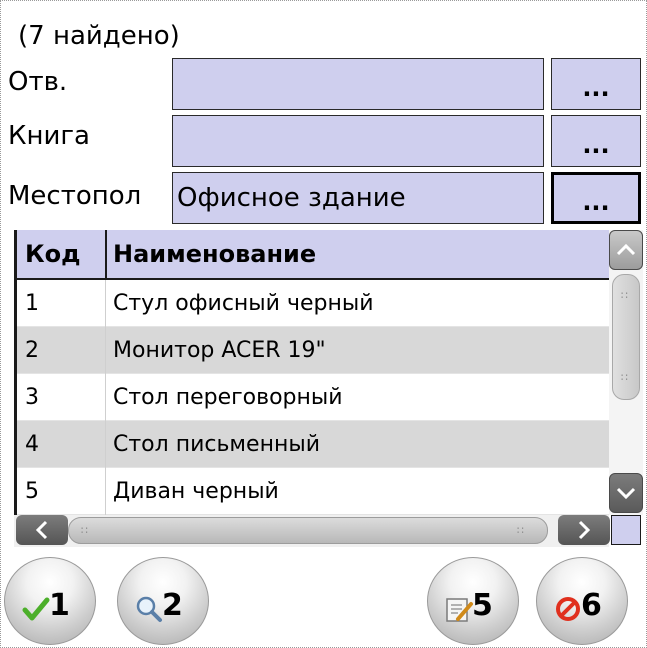 The height and width of the screenshot is (648, 647). I want to click on cell-code: 3, so click(32, 397).